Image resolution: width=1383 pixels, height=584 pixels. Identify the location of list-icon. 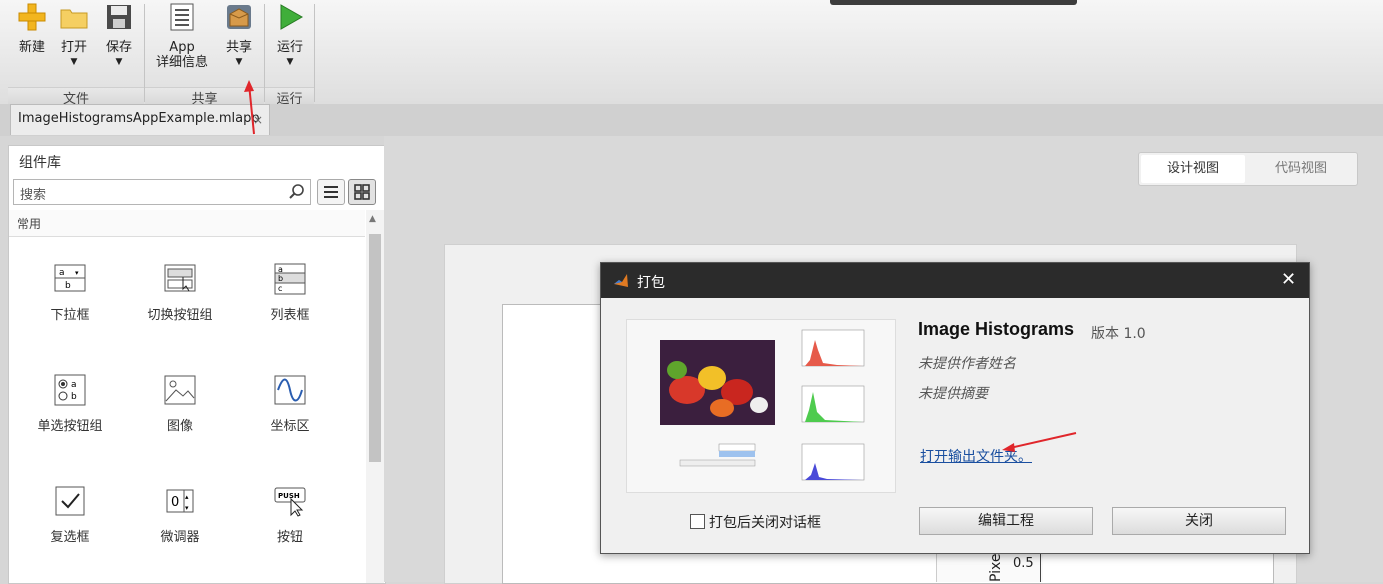
(331, 192).